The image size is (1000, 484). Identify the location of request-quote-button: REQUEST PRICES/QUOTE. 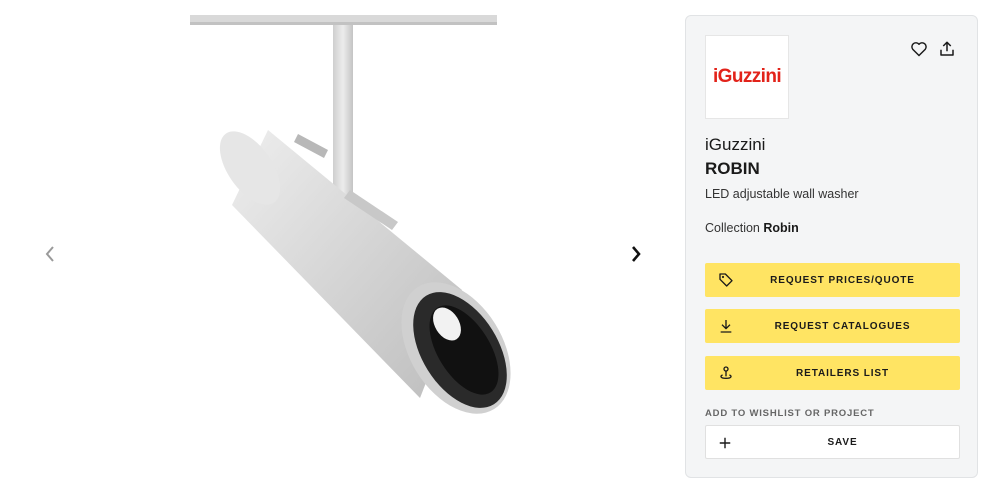
(832, 280).